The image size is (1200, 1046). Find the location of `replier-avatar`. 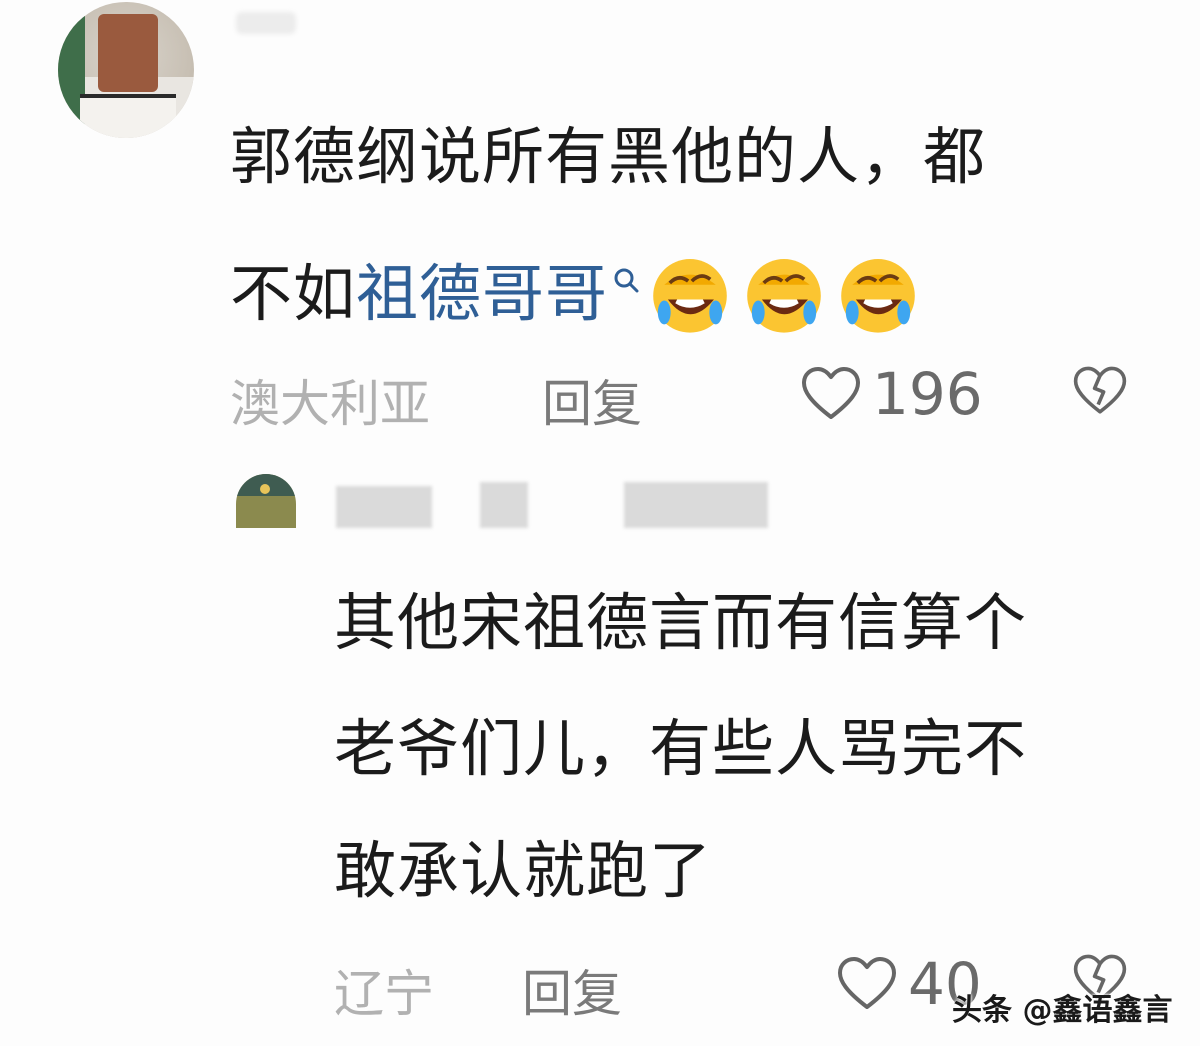

replier-avatar is located at coordinates (266, 501).